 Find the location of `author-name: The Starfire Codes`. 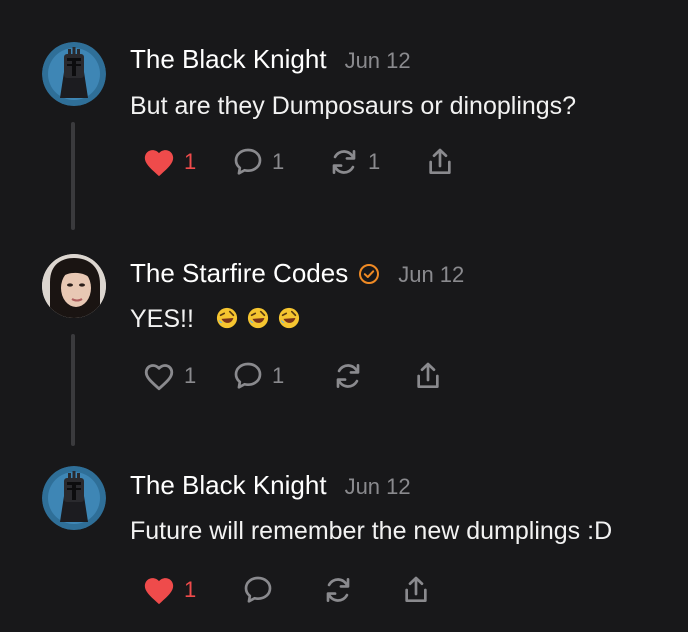

author-name: The Starfire Codes is located at coordinates (239, 273).